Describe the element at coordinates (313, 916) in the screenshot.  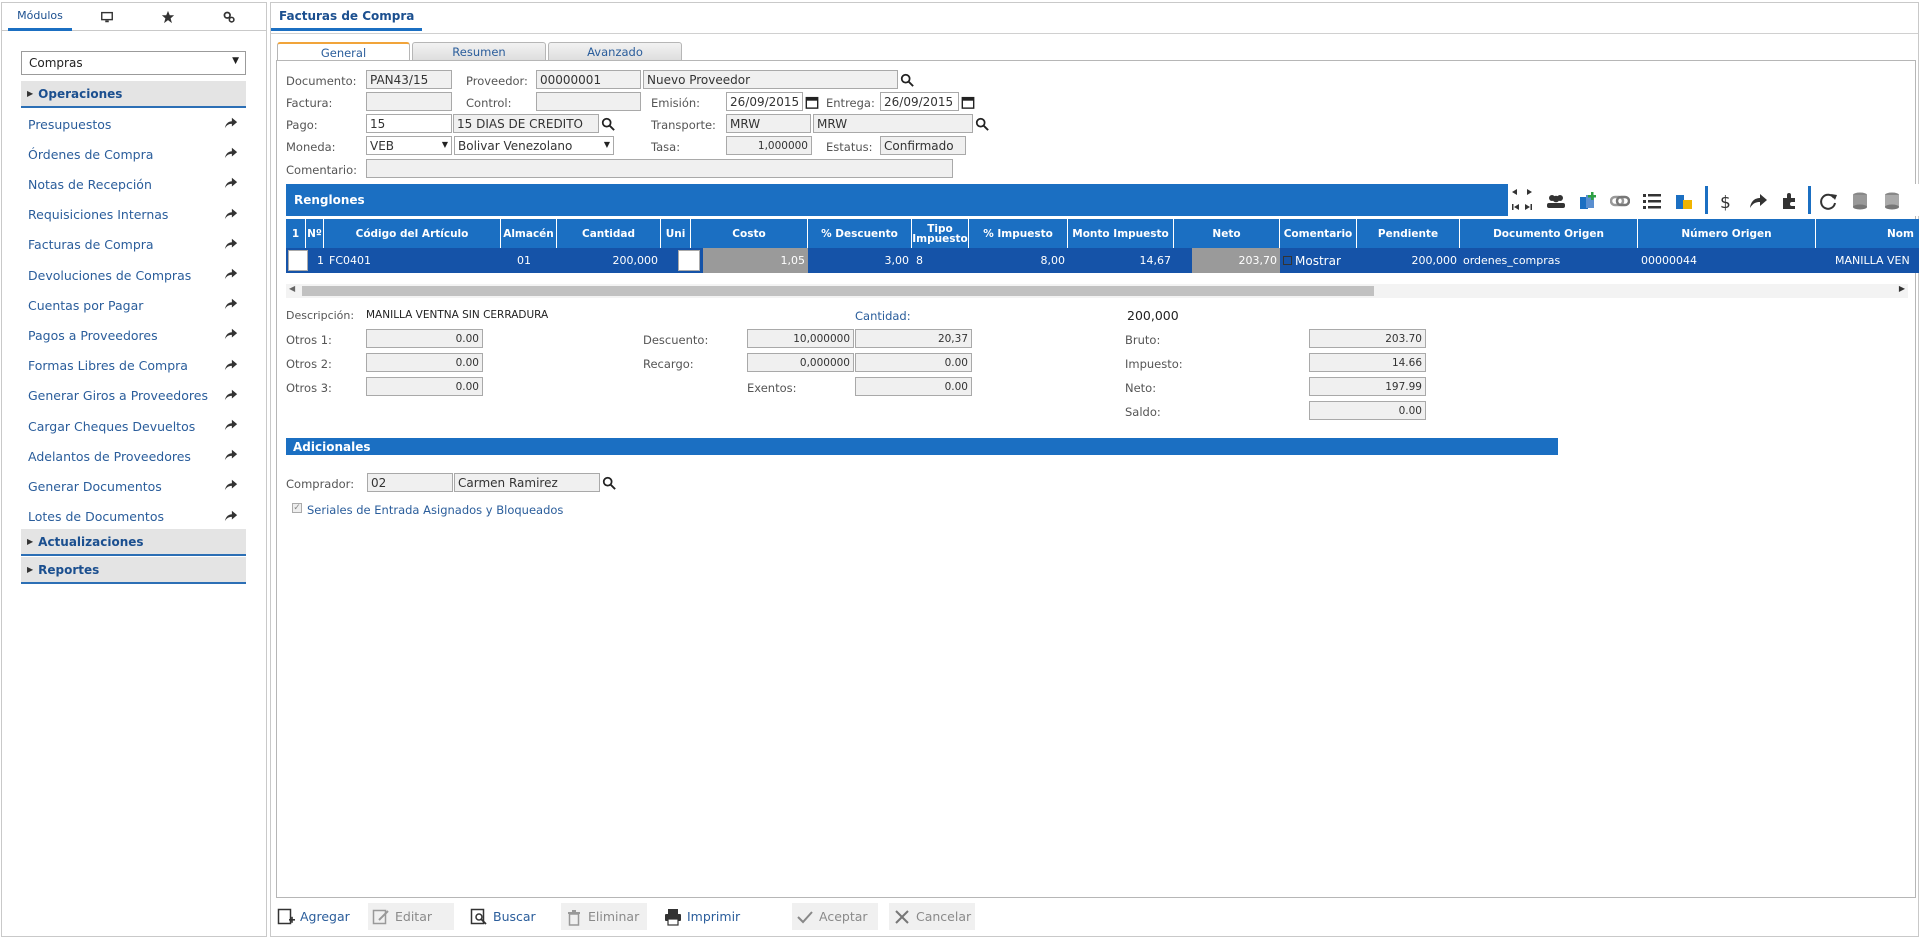
I see `agregar-button: Agregar` at that location.